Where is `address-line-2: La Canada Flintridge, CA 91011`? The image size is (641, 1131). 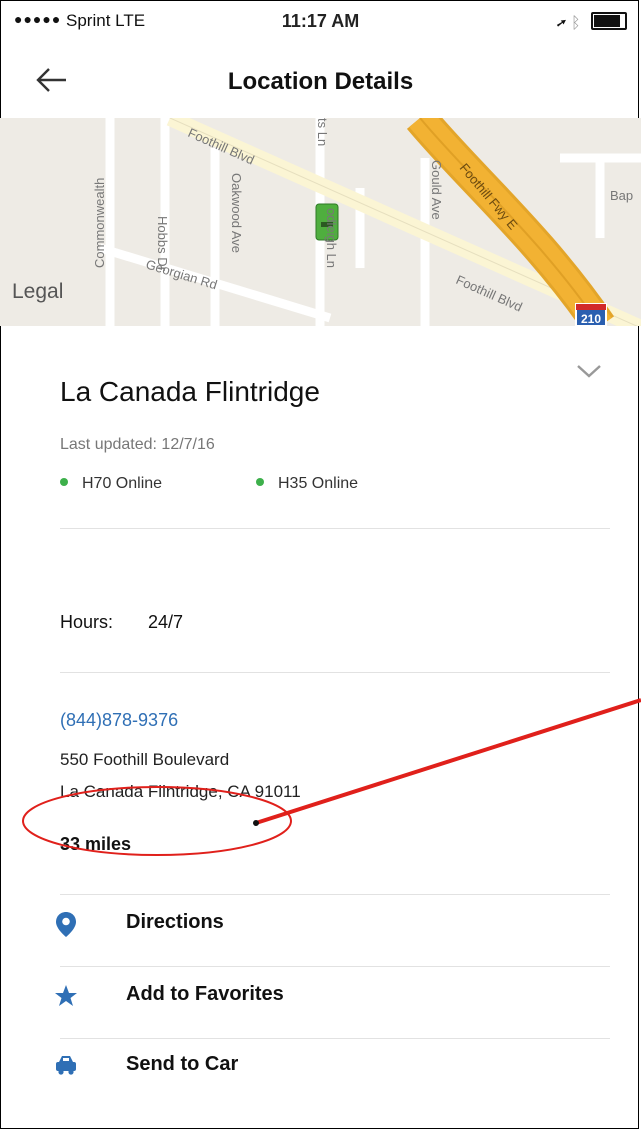
address-line-2: La Canada Flintridge, CA 91011 is located at coordinates (180, 791).